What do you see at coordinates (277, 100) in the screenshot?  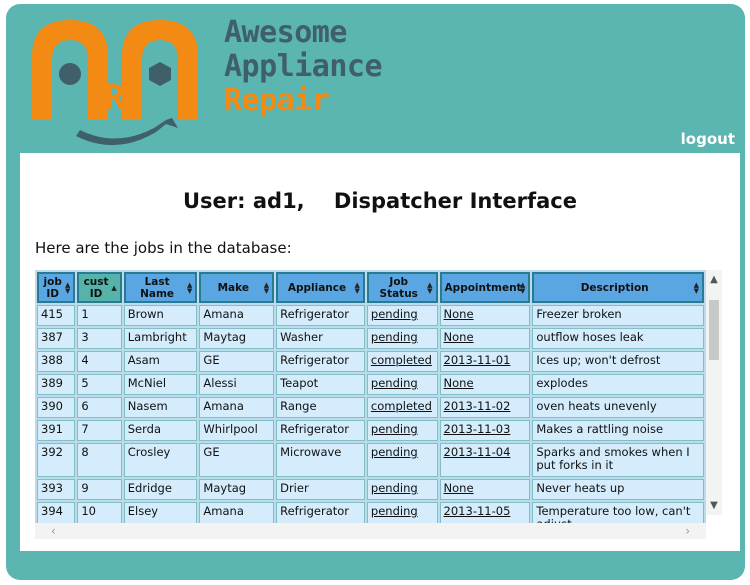 I see `logo-line-3: Repair` at bounding box center [277, 100].